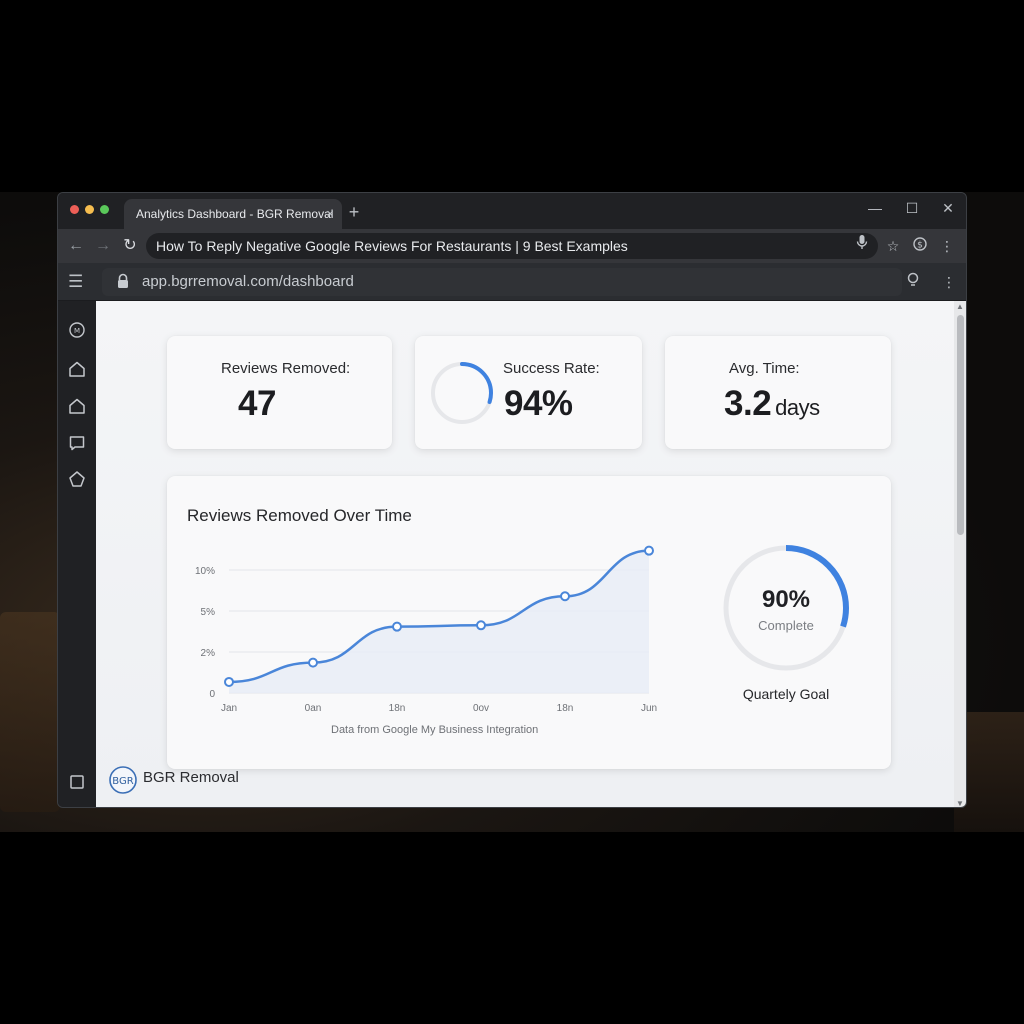 The height and width of the screenshot is (1024, 1024). I want to click on shape-icon, so click(77, 479).